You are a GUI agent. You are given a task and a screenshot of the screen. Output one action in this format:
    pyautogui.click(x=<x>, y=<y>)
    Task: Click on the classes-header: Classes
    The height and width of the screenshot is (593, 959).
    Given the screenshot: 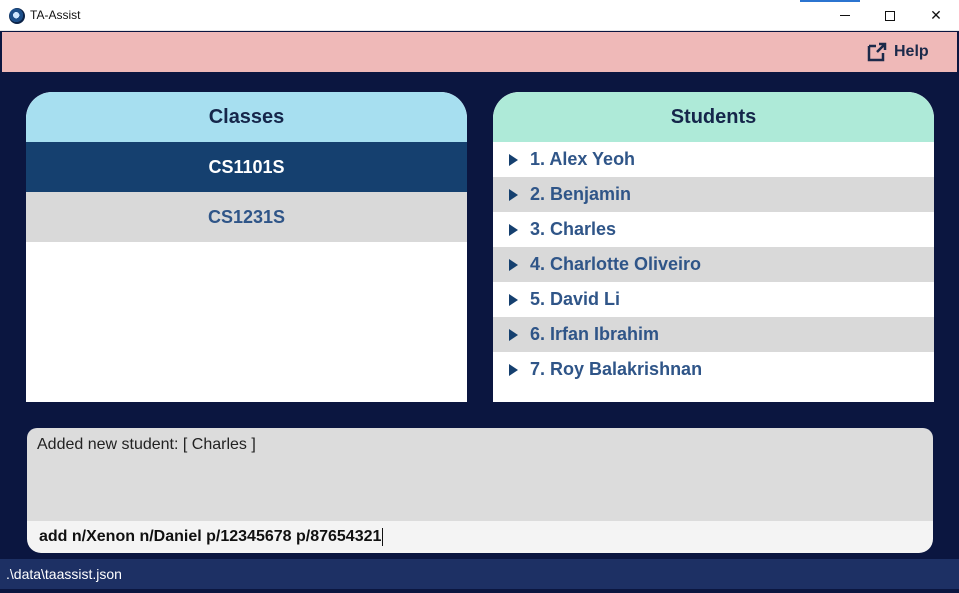 What is the action you would take?
    pyautogui.click(x=246, y=117)
    